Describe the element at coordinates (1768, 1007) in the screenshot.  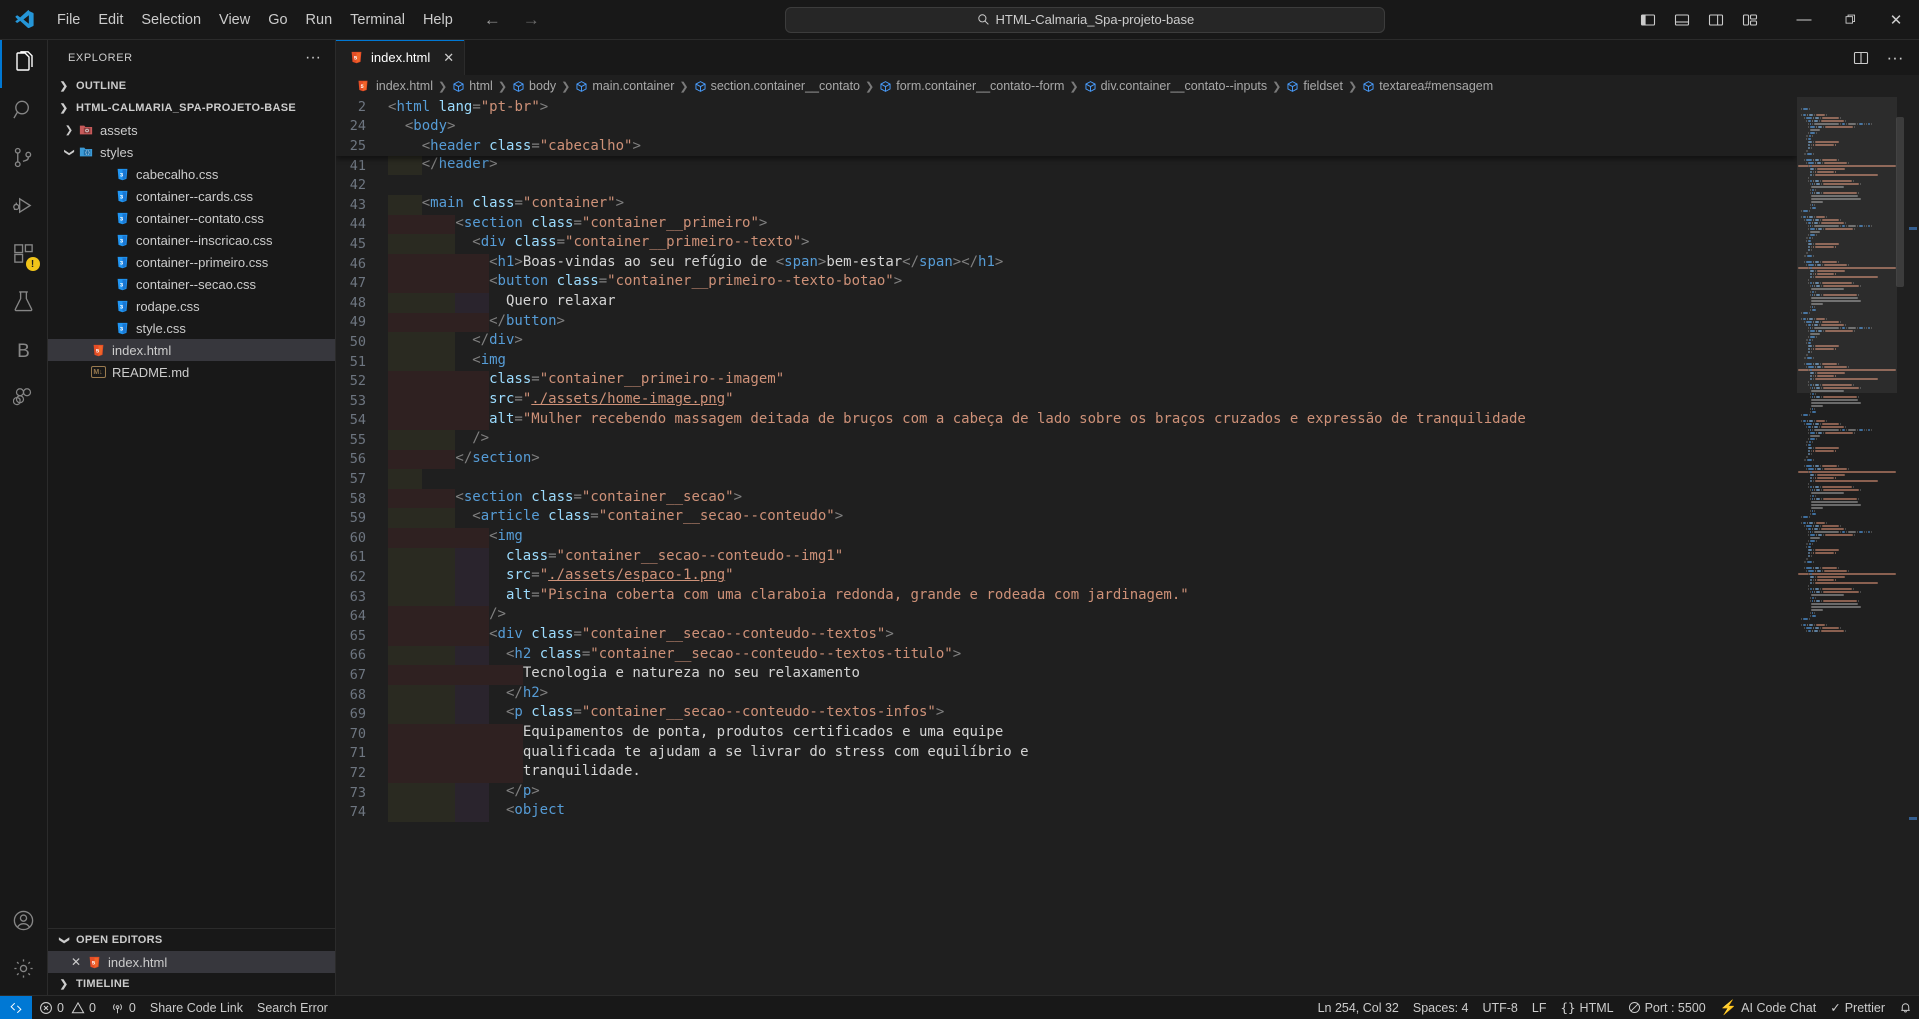
I see `status-ai-code-chat: ⚡ AI Code Chat` at that location.